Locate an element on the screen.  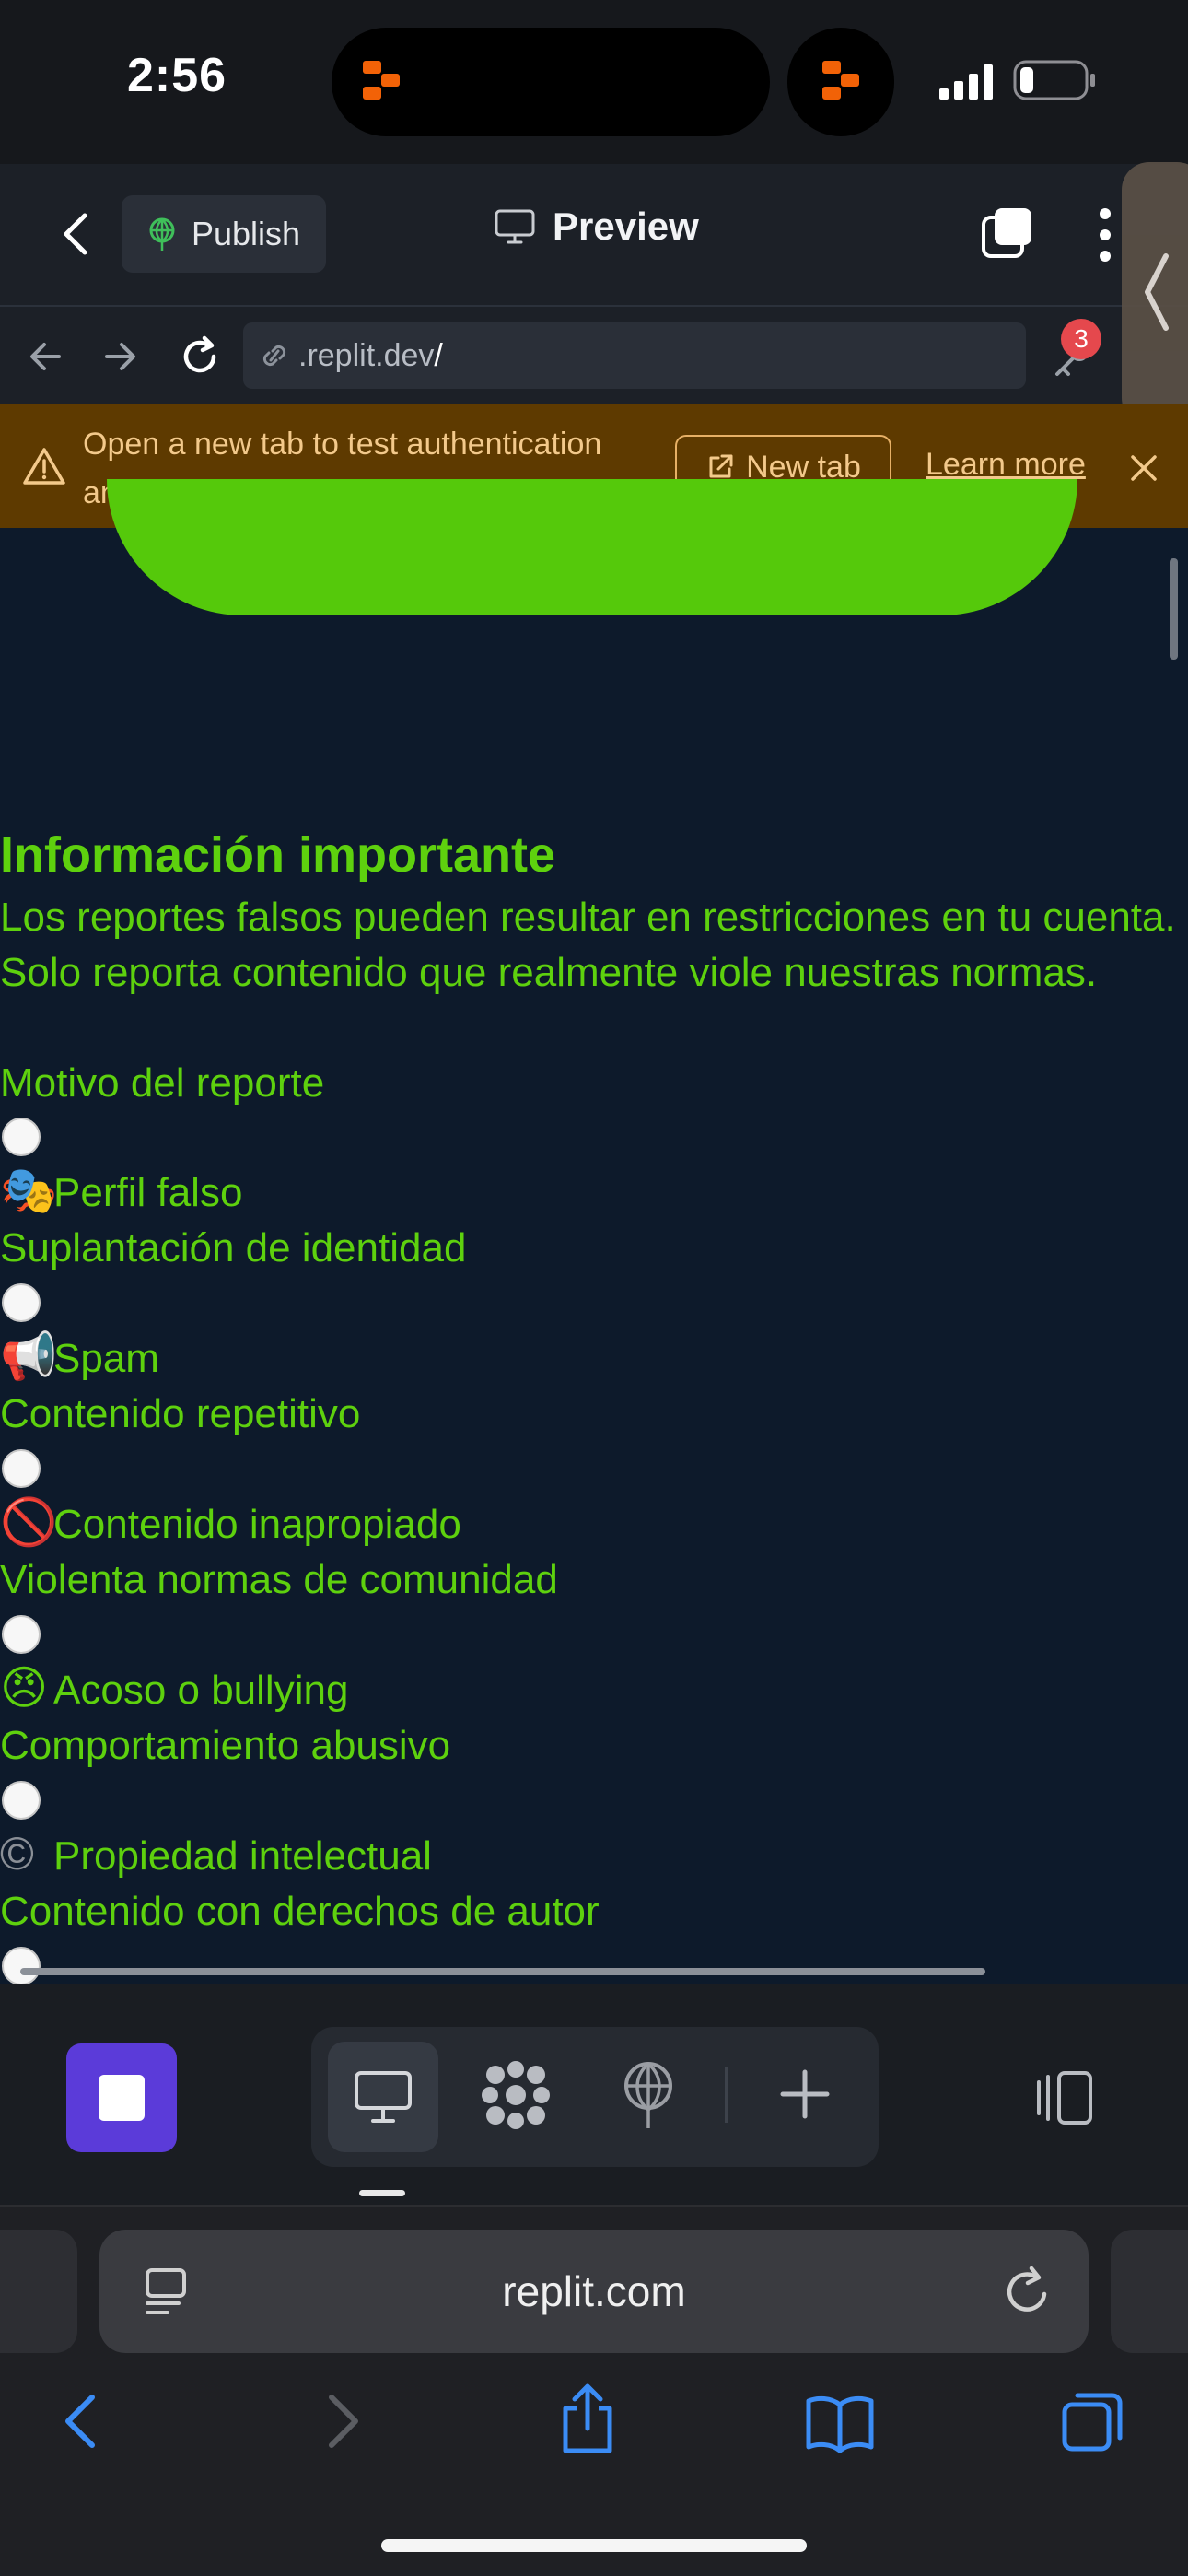
url-slash: / is located at coordinates (438, 355).